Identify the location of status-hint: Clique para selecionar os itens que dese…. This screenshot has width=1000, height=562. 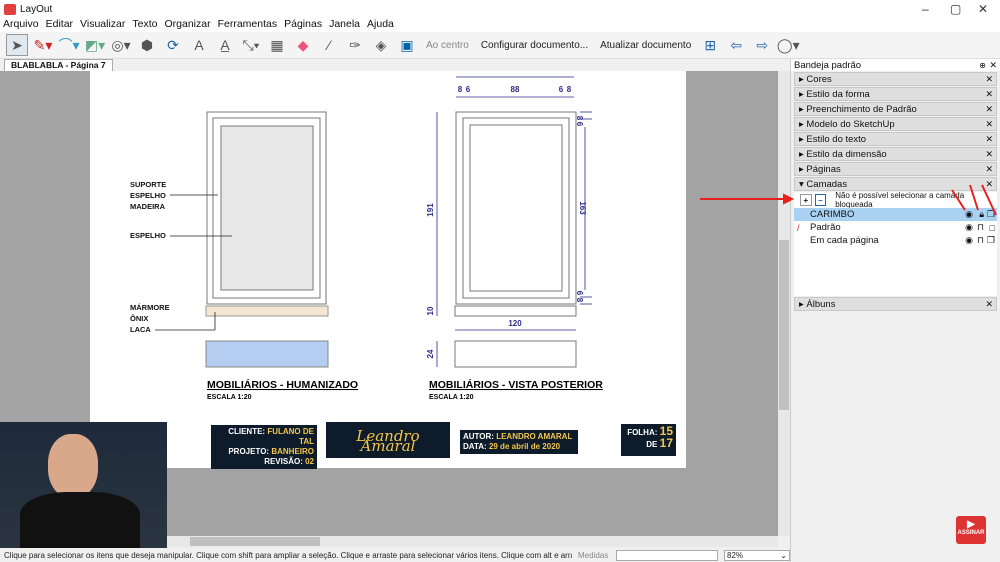
(288, 555).